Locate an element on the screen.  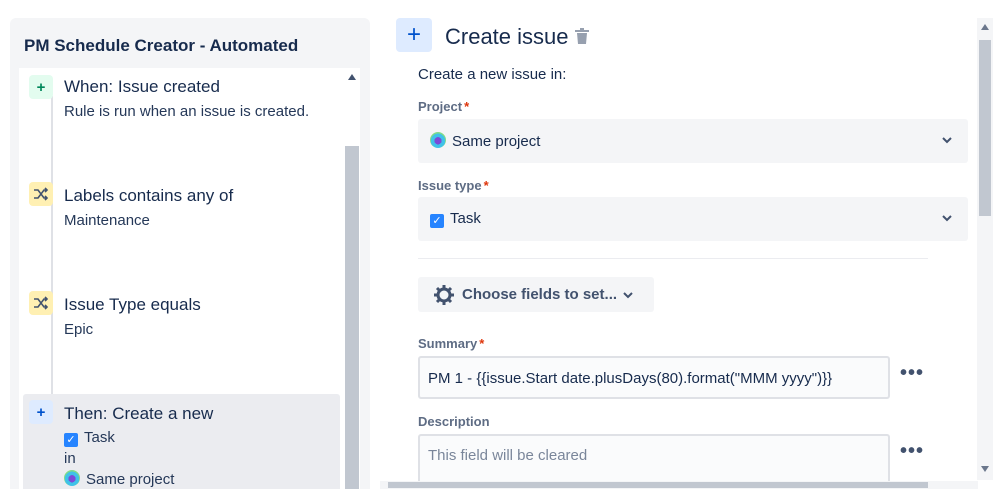
description-placeholder: This field will be cleared is located at coordinates (508, 455).